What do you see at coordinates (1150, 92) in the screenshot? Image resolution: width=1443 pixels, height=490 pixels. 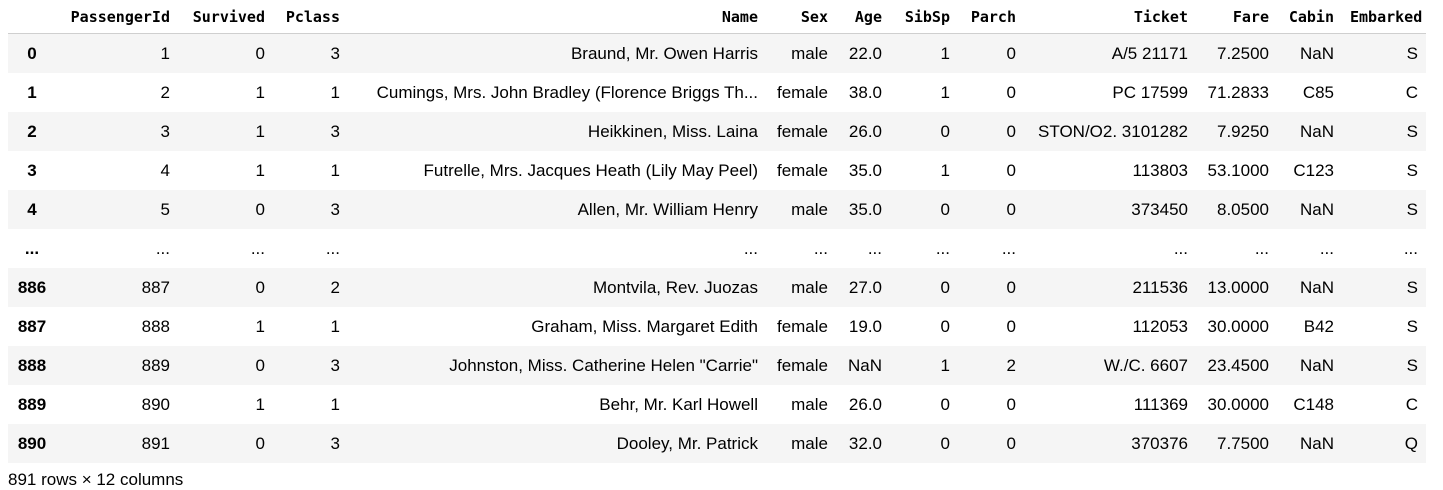 I see `table-cell: PC 17599` at bounding box center [1150, 92].